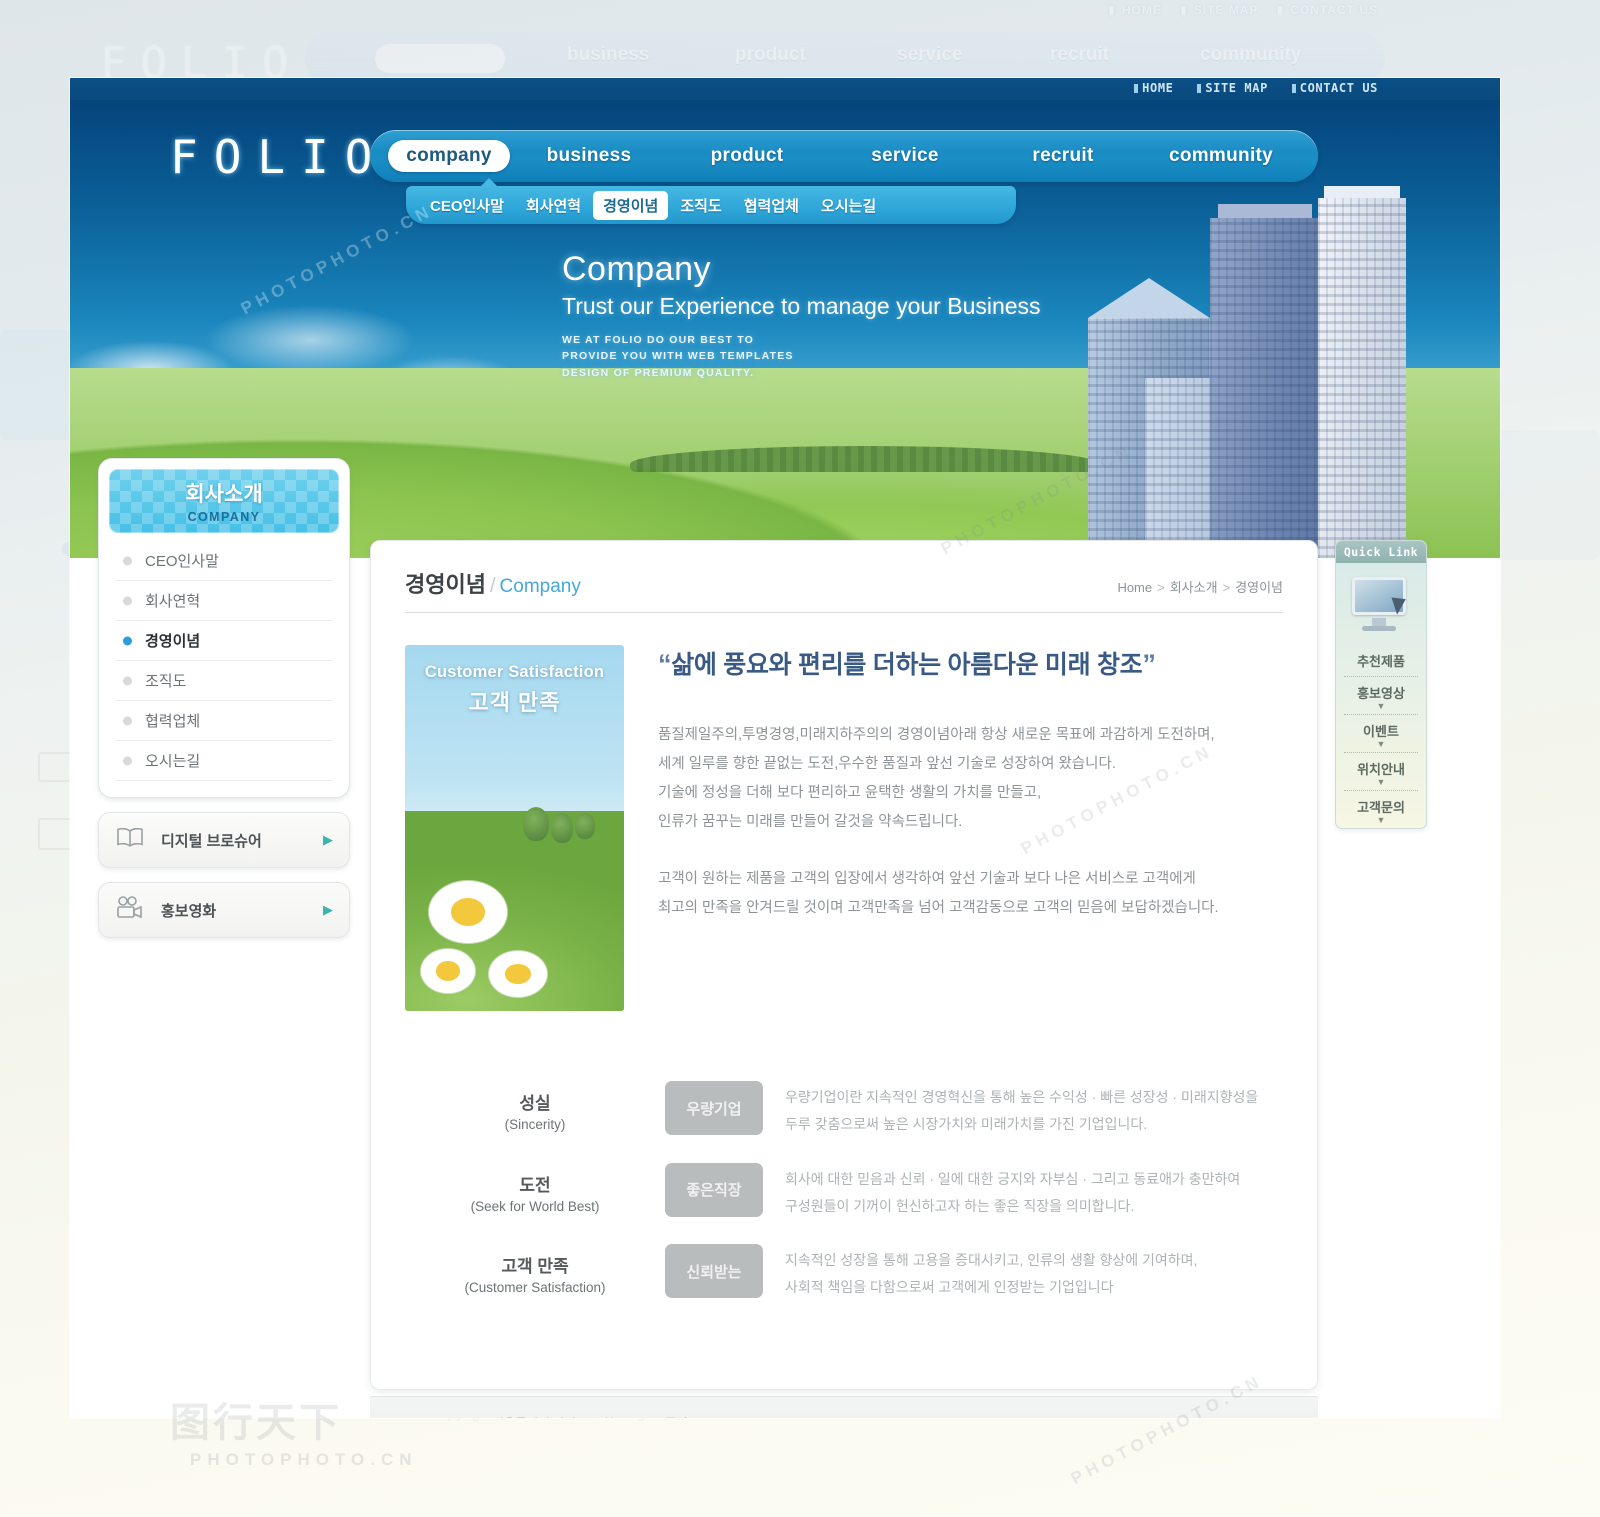 The image size is (1600, 1517). I want to click on sidebar-menu: CEO인사말 회사연혁 경영이념 조직도 협력업체 오시는길, so click(224, 661).